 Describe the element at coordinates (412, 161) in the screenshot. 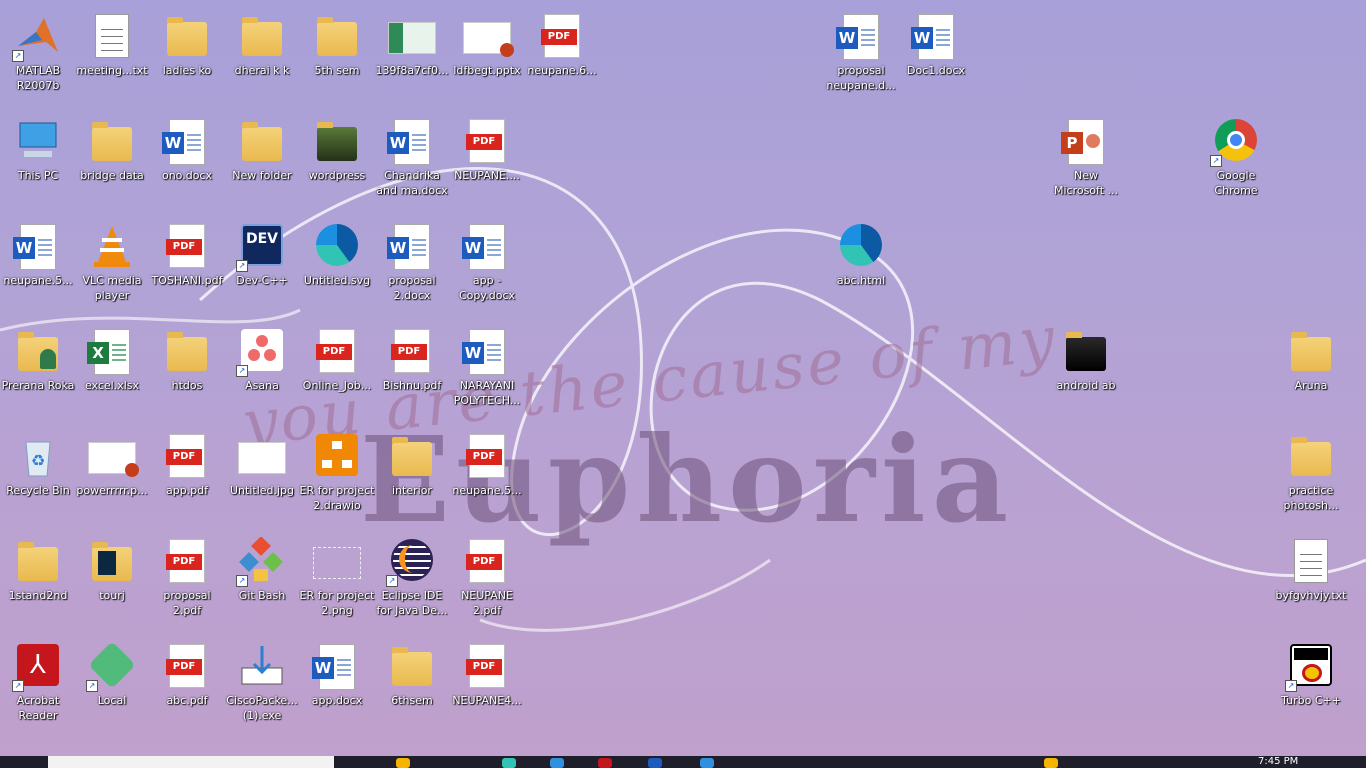

I see `desktop-icon-chandrika: W Chandrika and ma.docx` at that location.